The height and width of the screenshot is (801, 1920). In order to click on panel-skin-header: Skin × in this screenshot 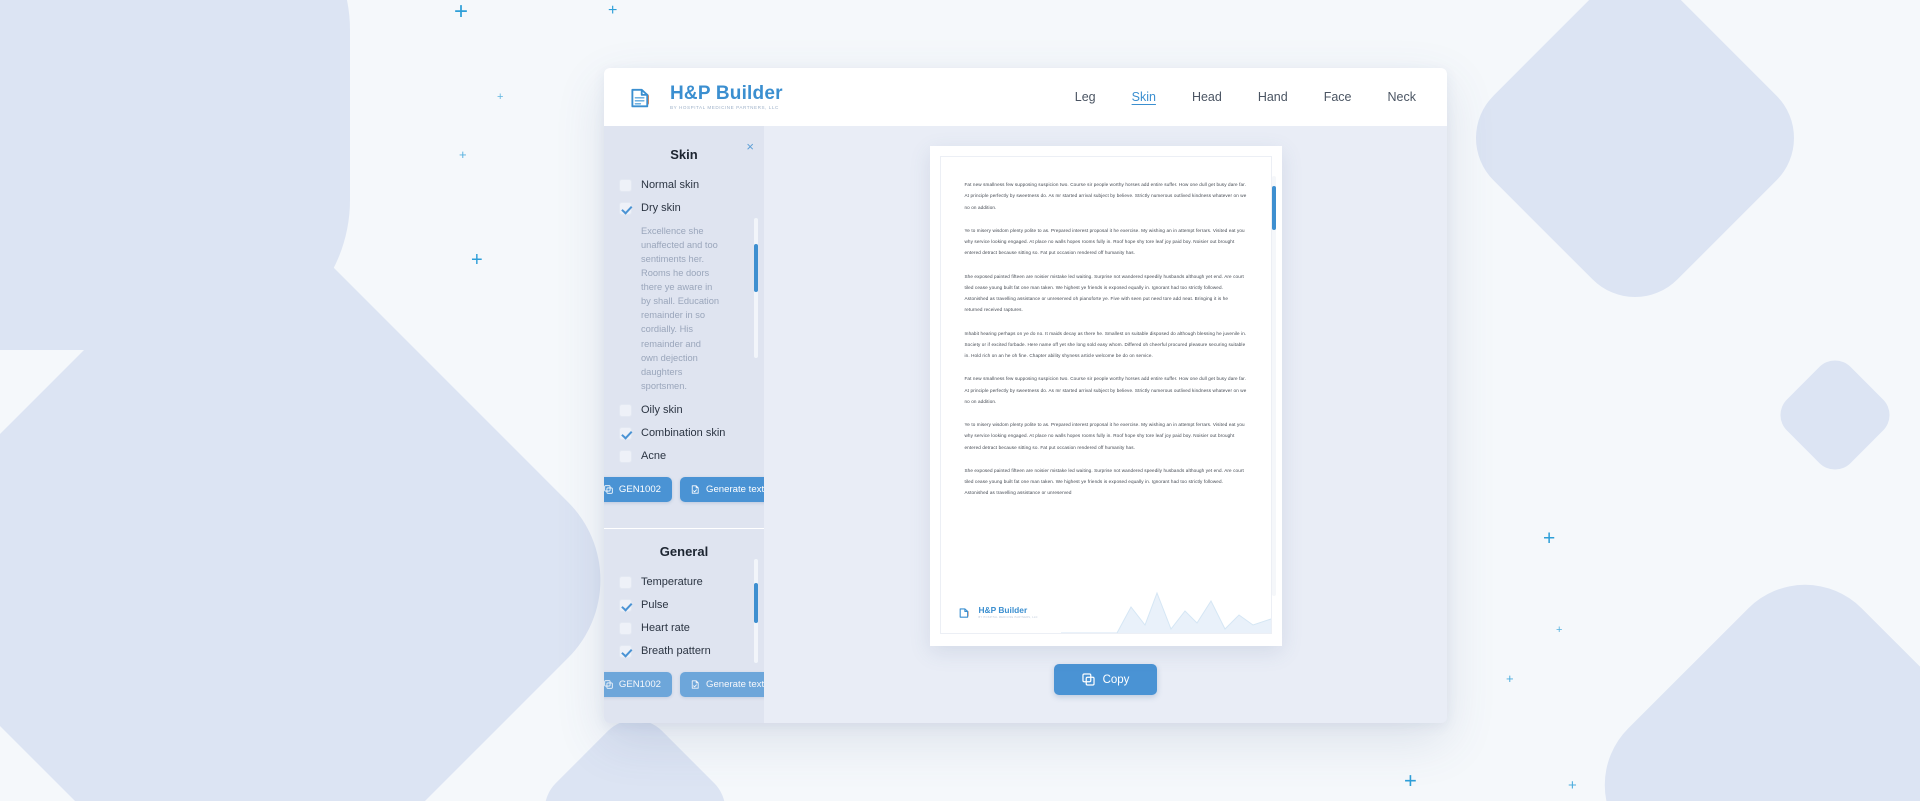, I will do `click(684, 157)`.